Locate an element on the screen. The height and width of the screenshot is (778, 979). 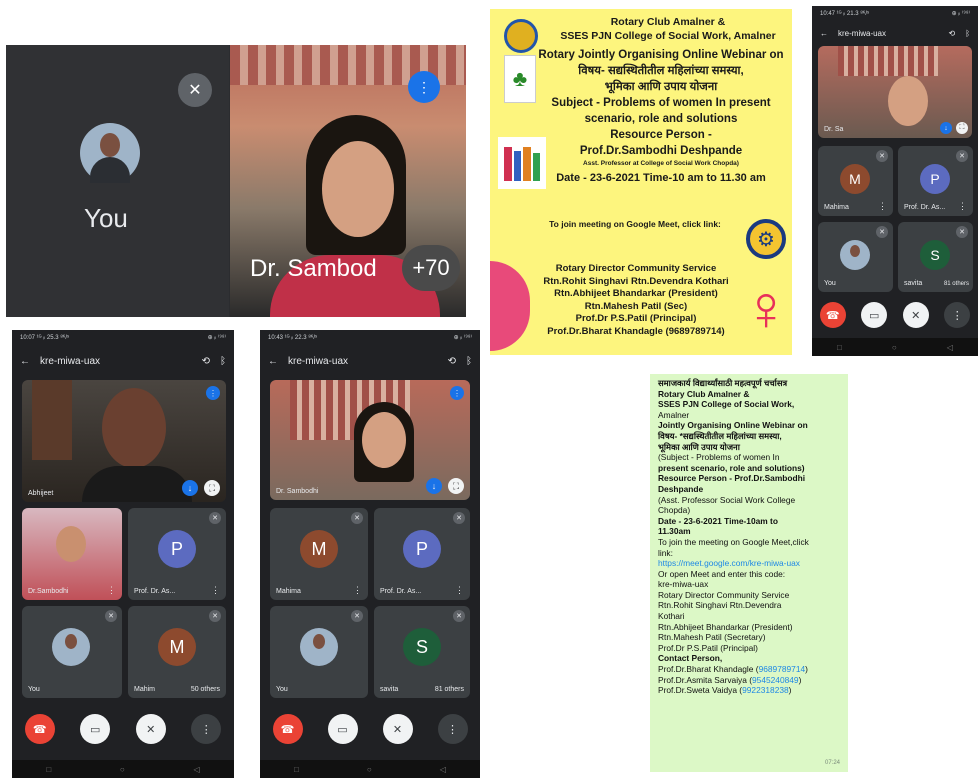
chat-line: SSES PJN College of Social Work, is located at coordinates (726, 404).